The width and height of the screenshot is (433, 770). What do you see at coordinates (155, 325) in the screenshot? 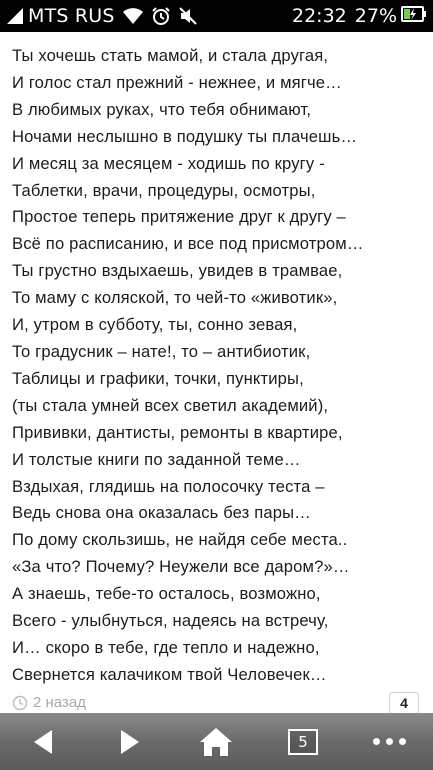
I see `poem-line: И, утром в субботу, ты, сонно зевая,` at bounding box center [155, 325].